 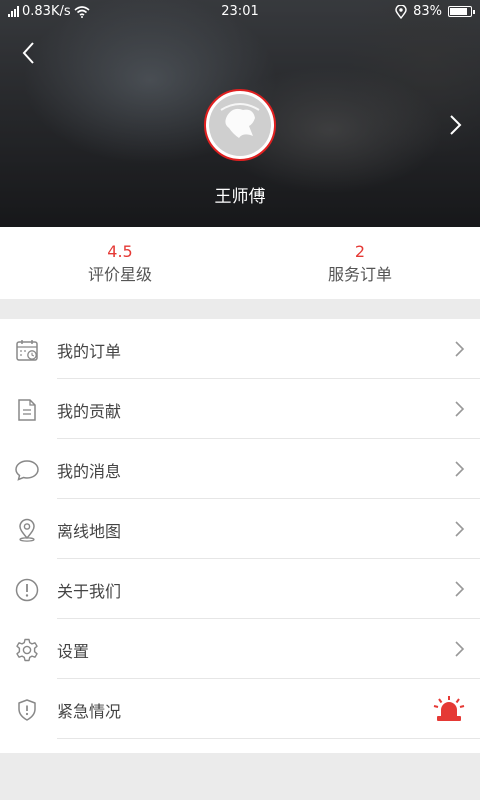 What do you see at coordinates (240, 649) in the screenshot?
I see `menu-item-settings: 设置` at bounding box center [240, 649].